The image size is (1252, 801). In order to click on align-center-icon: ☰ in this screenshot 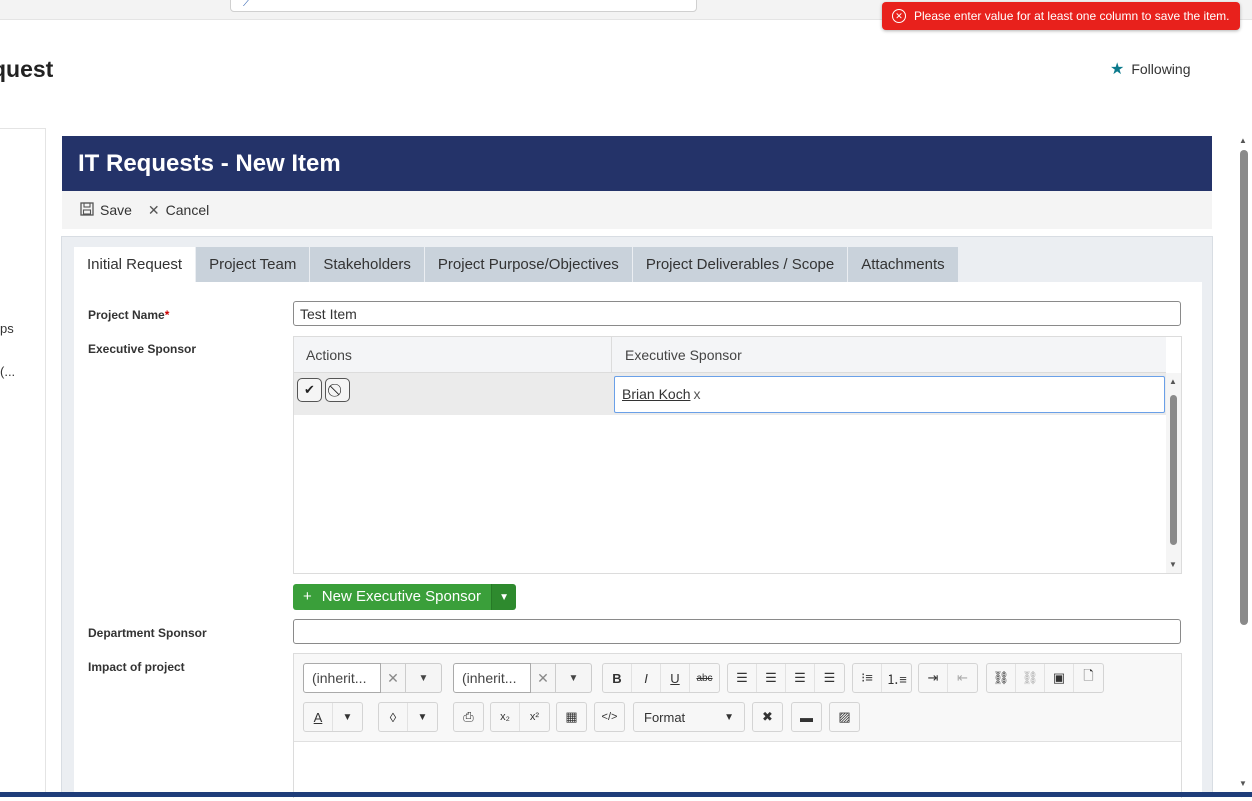, I will do `click(771, 678)`.